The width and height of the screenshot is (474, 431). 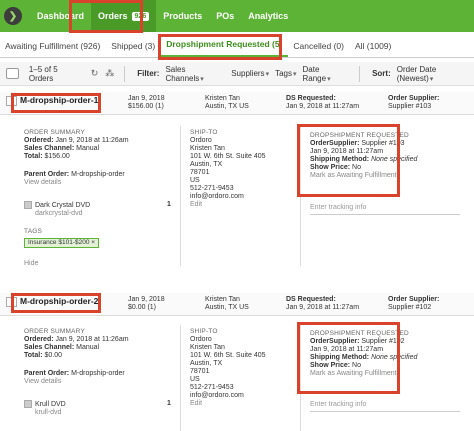 What do you see at coordinates (62, 205) in the screenshot?
I see `product-name: Dark Crystal DVD` at bounding box center [62, 205].